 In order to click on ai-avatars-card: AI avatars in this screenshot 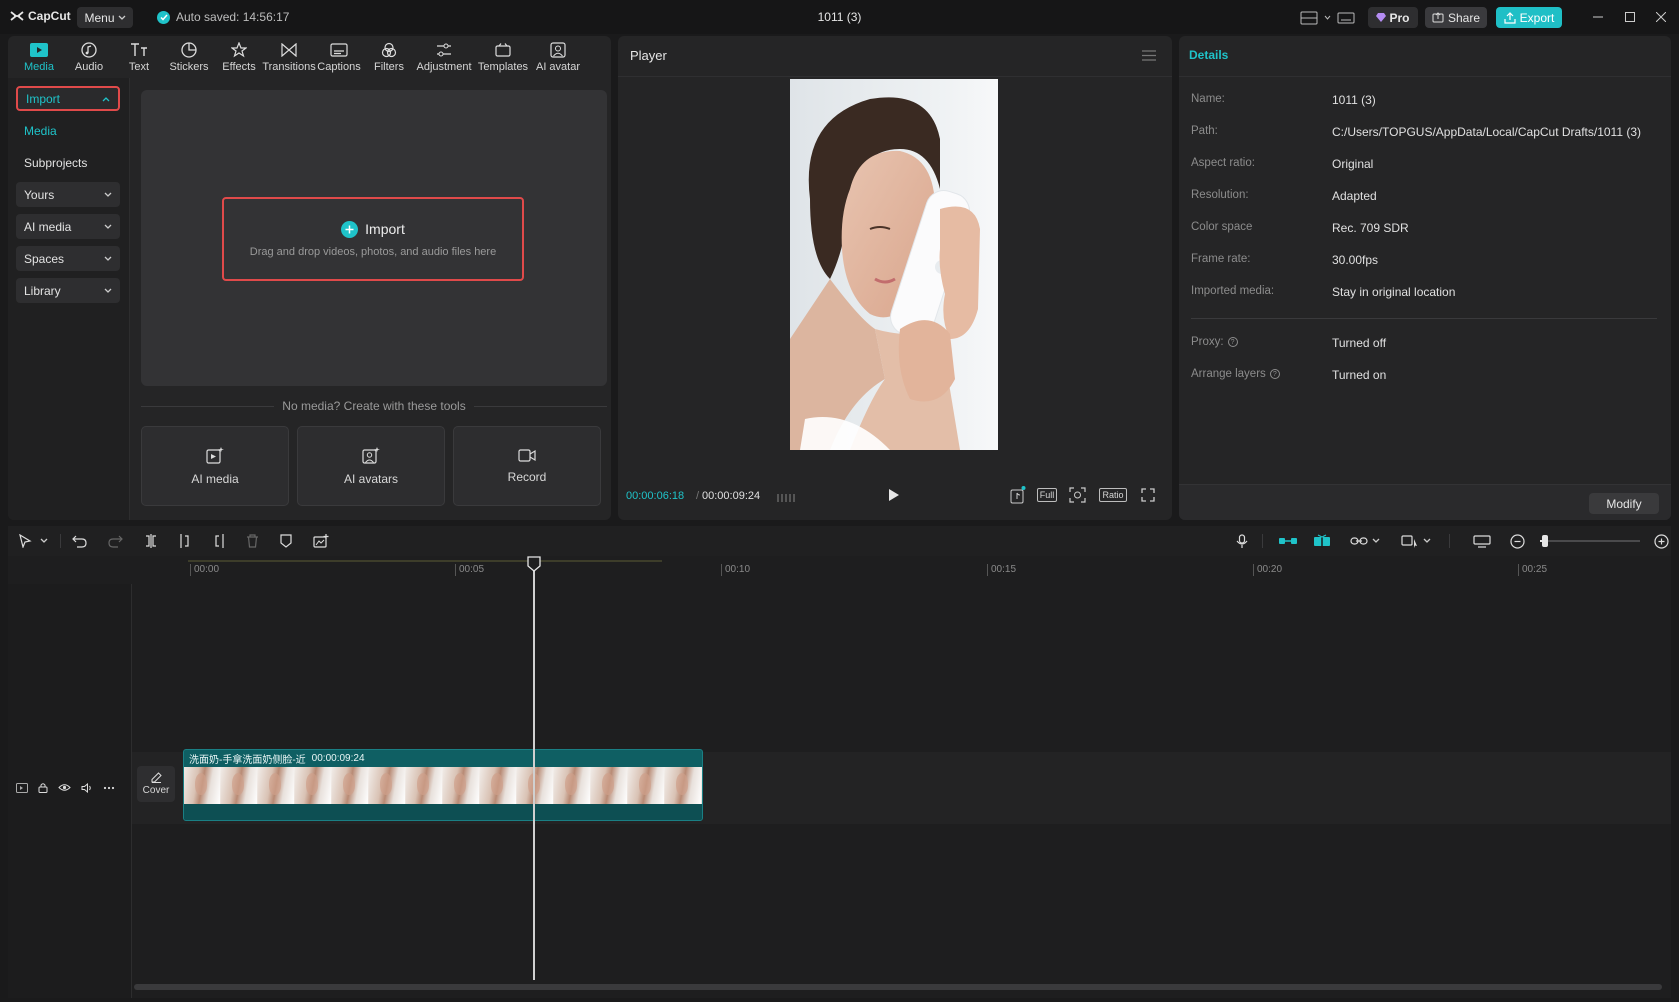, I will do `click(371, 466)`.